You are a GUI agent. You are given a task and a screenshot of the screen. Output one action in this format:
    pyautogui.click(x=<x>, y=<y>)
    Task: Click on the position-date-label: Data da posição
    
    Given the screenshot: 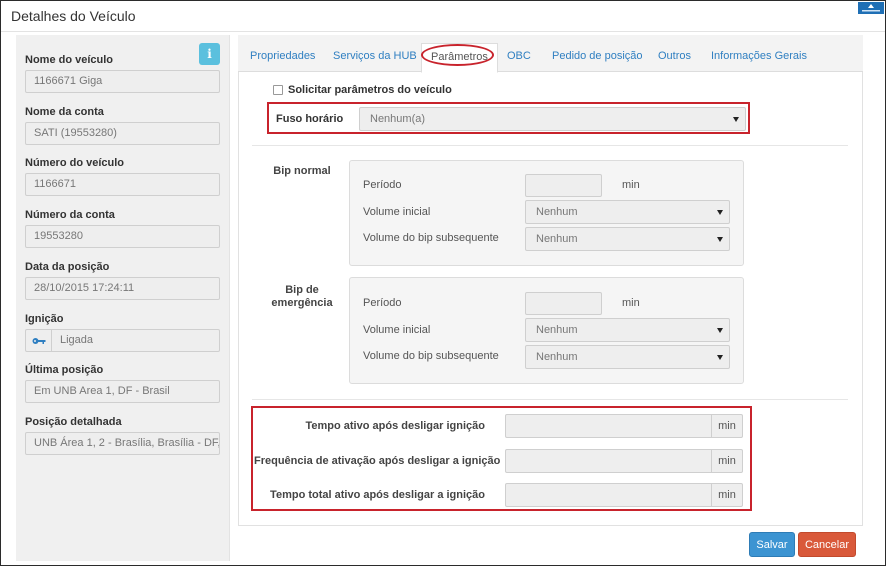 What is the action you would take?
    pyautogui.click(x=67, y=267)
    